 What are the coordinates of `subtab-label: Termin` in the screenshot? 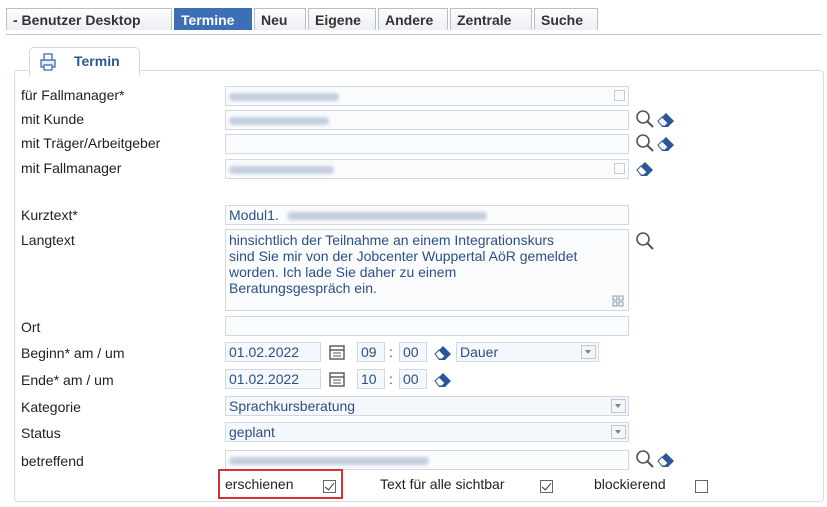 It's located at (97, 61).